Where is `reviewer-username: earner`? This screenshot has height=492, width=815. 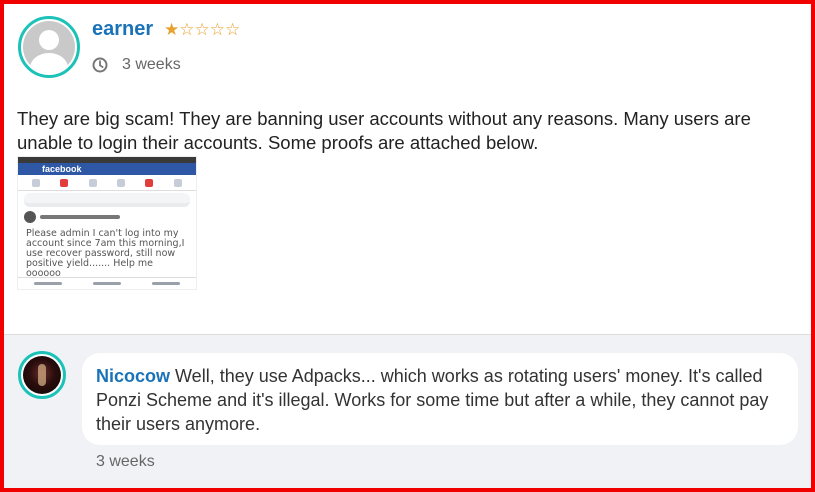
reviewer-username: earner is located at coordinates (122, 29).